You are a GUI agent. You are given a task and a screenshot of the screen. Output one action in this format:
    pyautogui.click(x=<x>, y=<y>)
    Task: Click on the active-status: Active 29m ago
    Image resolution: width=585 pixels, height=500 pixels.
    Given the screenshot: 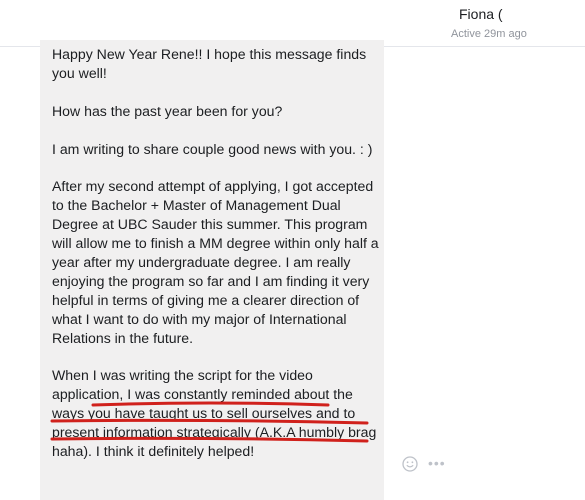 What is the action you would take?
    pyautogui.click(x=489, y=34)
    